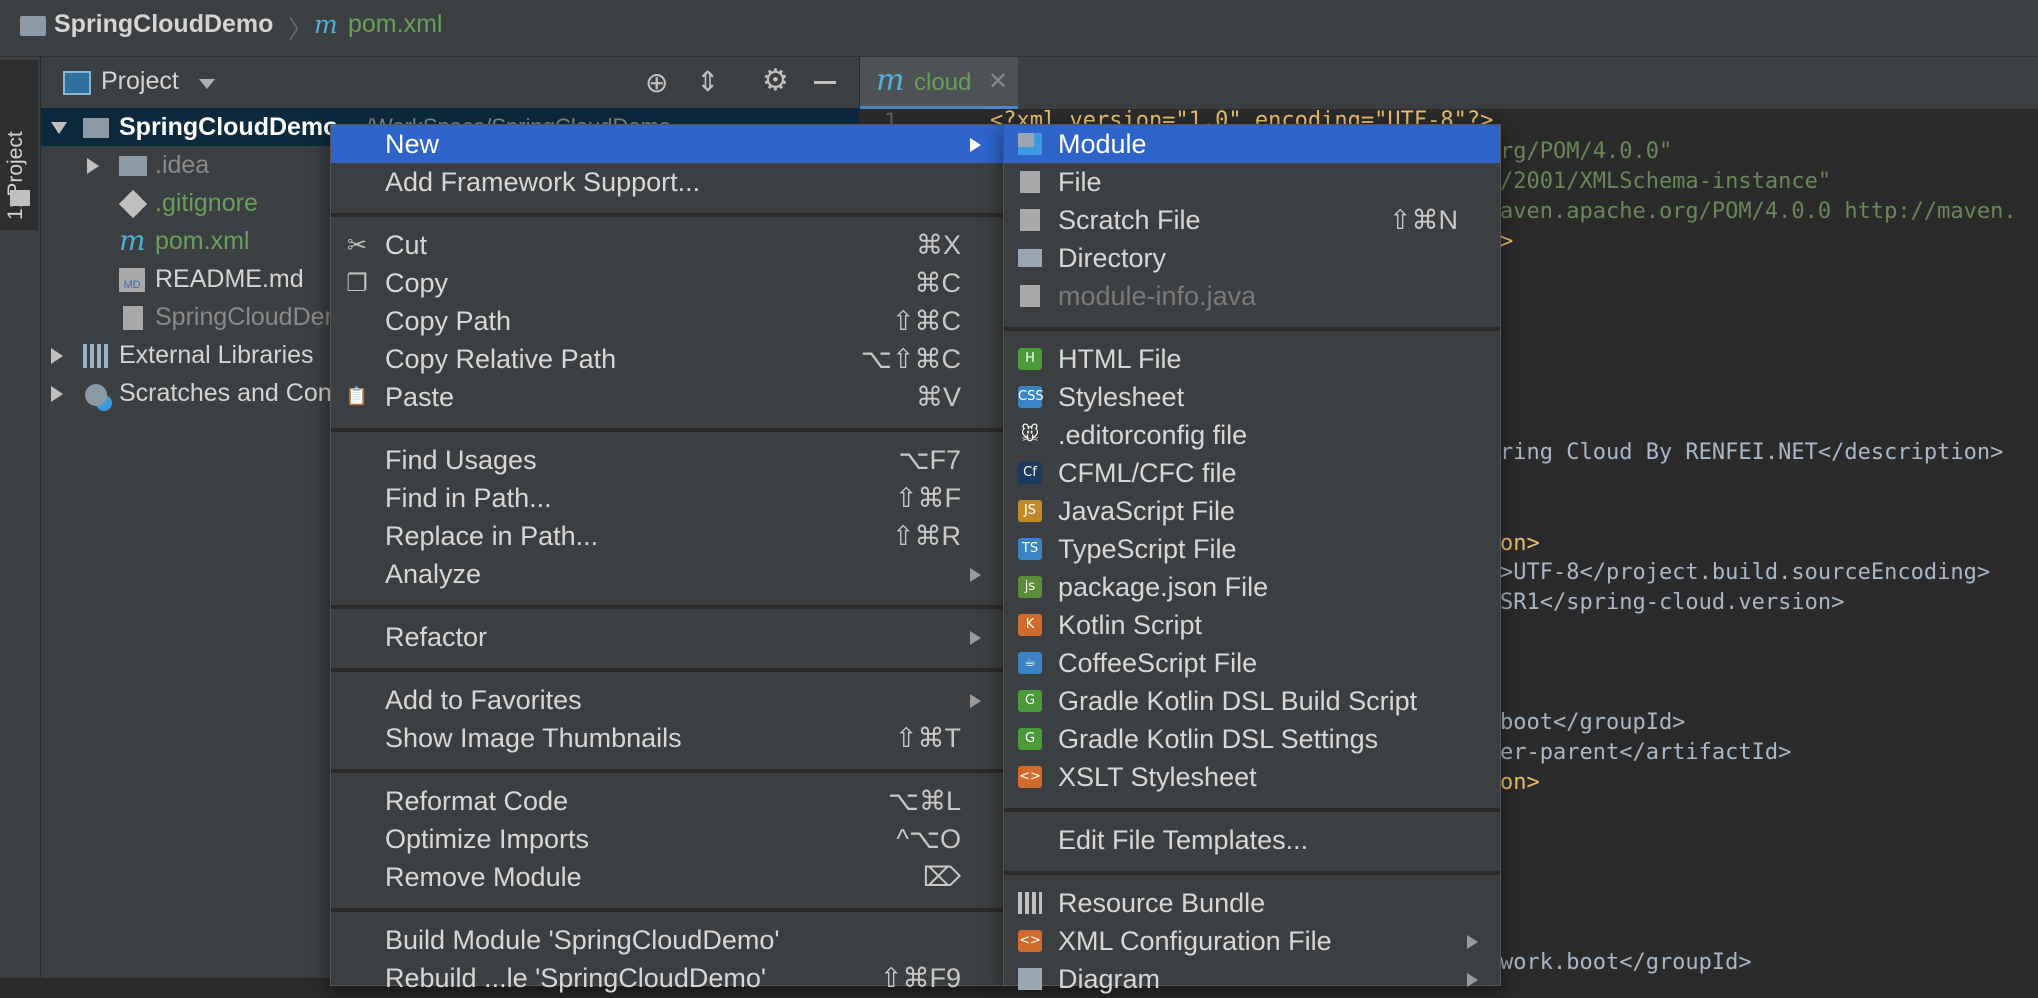 Image resolution: width=2038 pixels, height=998 pixels. I want to click on context-menu-item-paste: 📋 Paste ⌘V, so click(667, 397).